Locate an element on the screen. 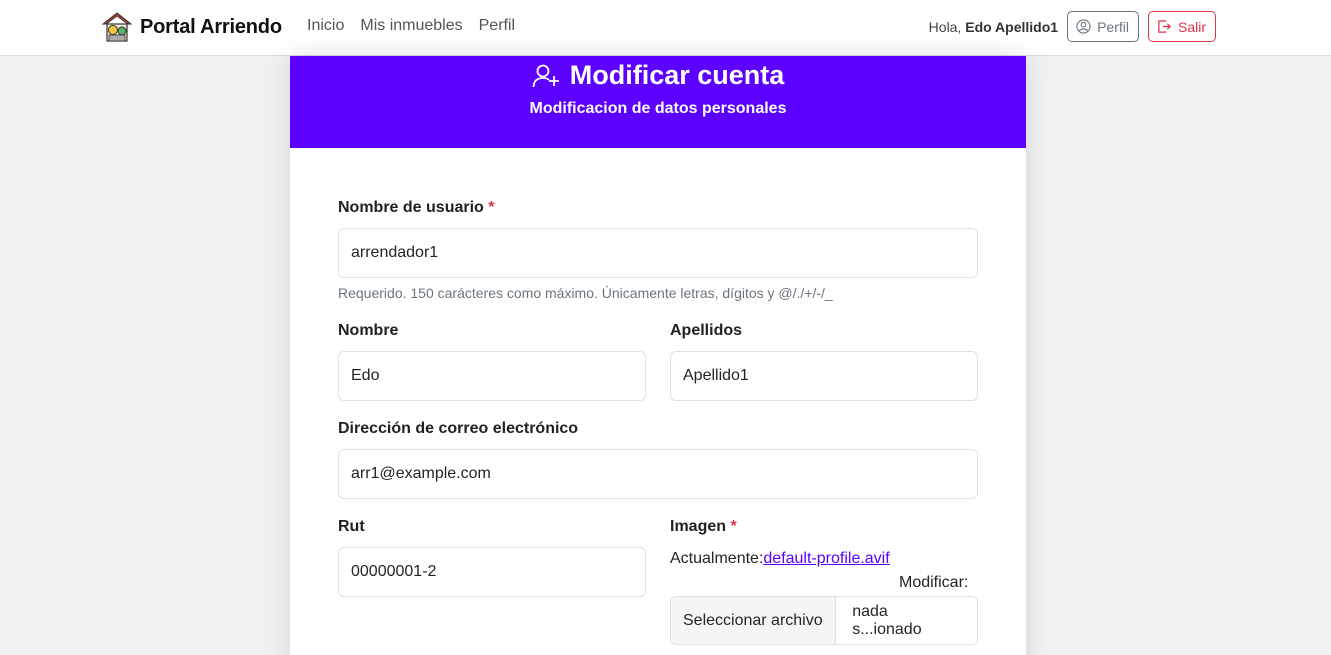 The width and height of the screenshot is (1331, 655). user-area: Hola, Edo Apellido1 Perfil Salir is located at coordinates (1072, 26).